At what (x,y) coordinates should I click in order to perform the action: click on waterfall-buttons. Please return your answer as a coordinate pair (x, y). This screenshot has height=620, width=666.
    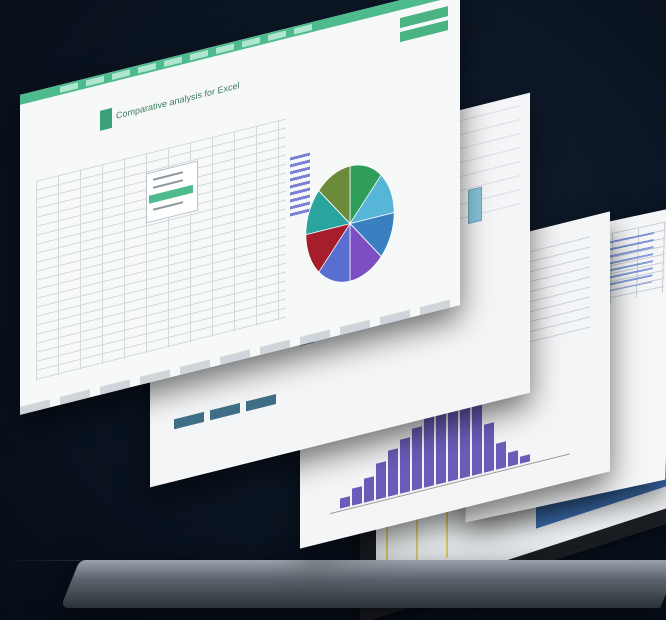
    Looking at the image, I should click on (225, 411).